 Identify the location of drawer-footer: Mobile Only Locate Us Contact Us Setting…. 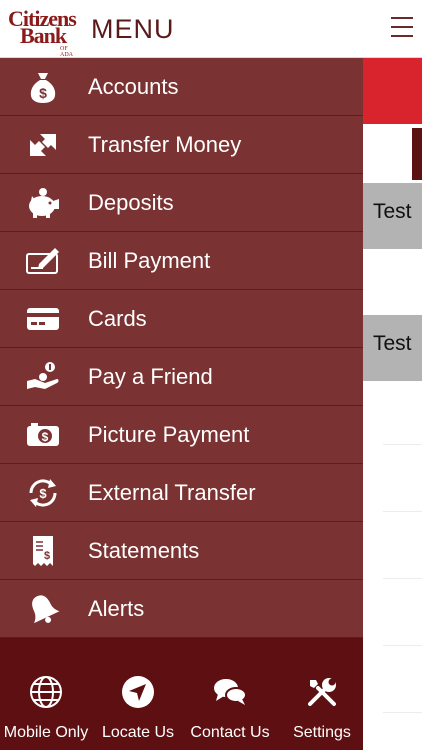
(181, 694).